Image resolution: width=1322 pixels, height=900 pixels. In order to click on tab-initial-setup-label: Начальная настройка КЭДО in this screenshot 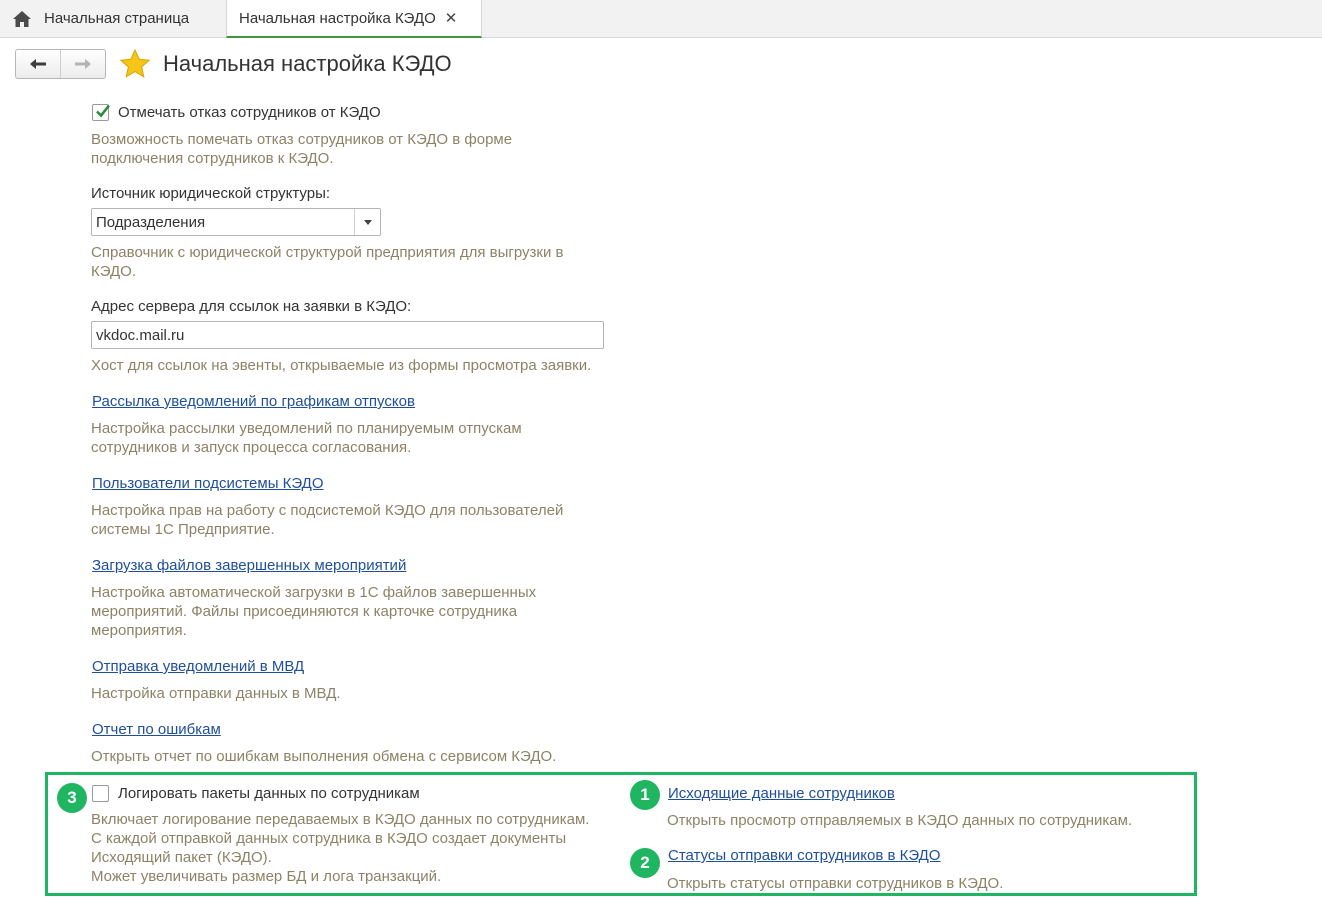, I will do `click(337, 18)`.